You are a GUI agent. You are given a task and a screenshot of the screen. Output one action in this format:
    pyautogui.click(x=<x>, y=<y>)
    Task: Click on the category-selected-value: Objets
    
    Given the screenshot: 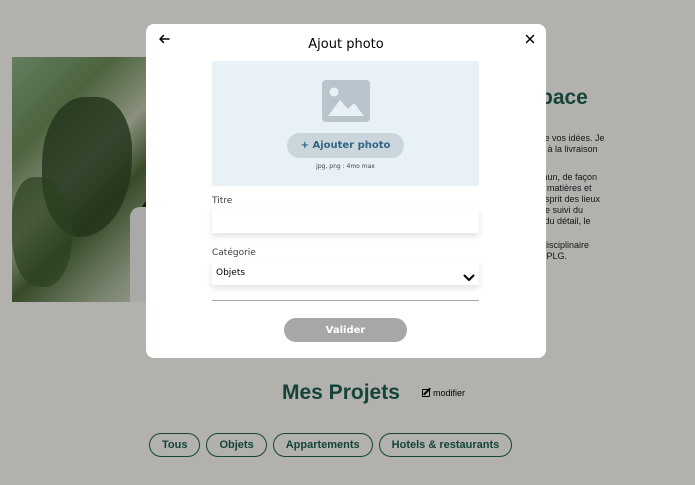 What is the action you would take?
    pyautogui.click(x=231, y=273)
    